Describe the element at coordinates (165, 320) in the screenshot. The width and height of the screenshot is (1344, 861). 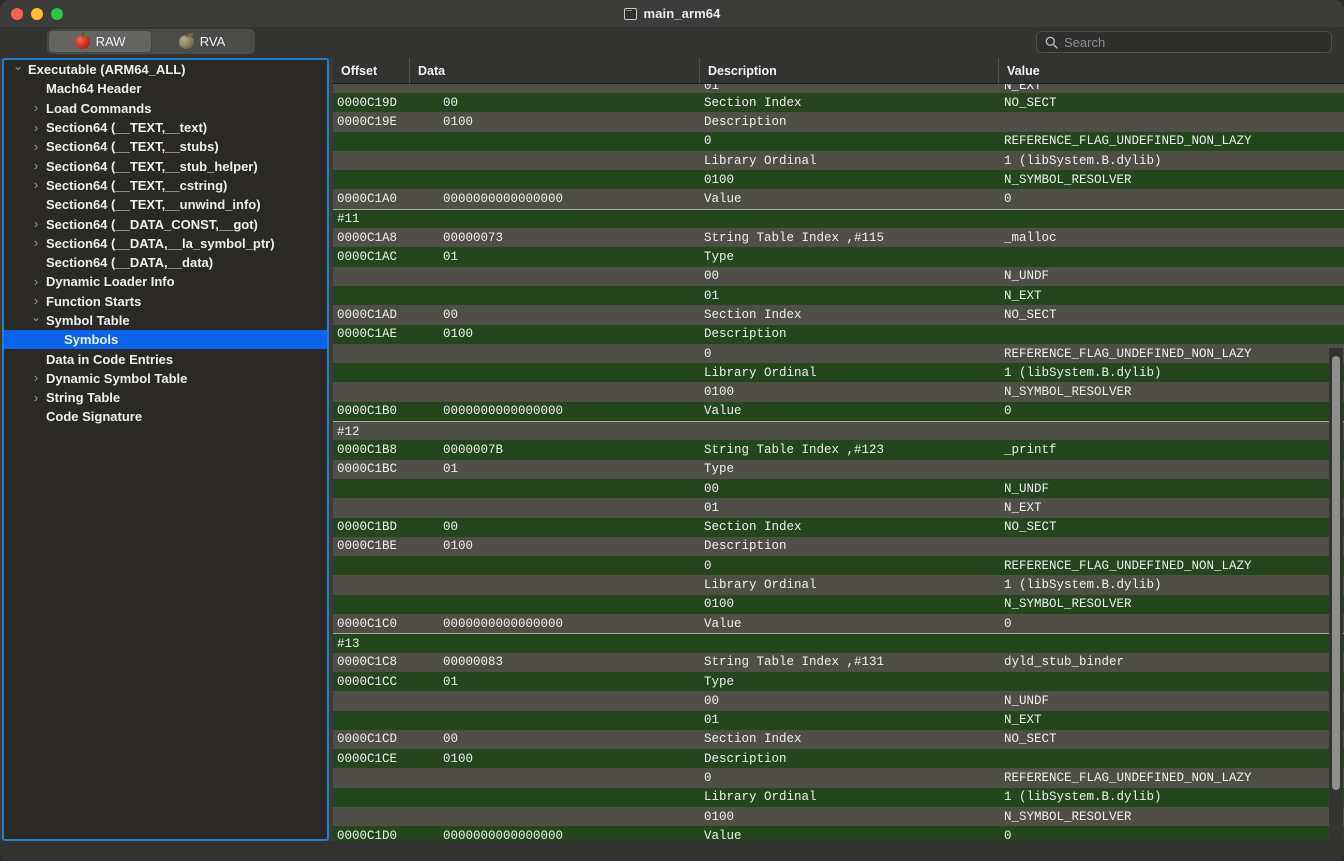
I see `sidebar-item-symbol-table: Symbol Table` at that location.